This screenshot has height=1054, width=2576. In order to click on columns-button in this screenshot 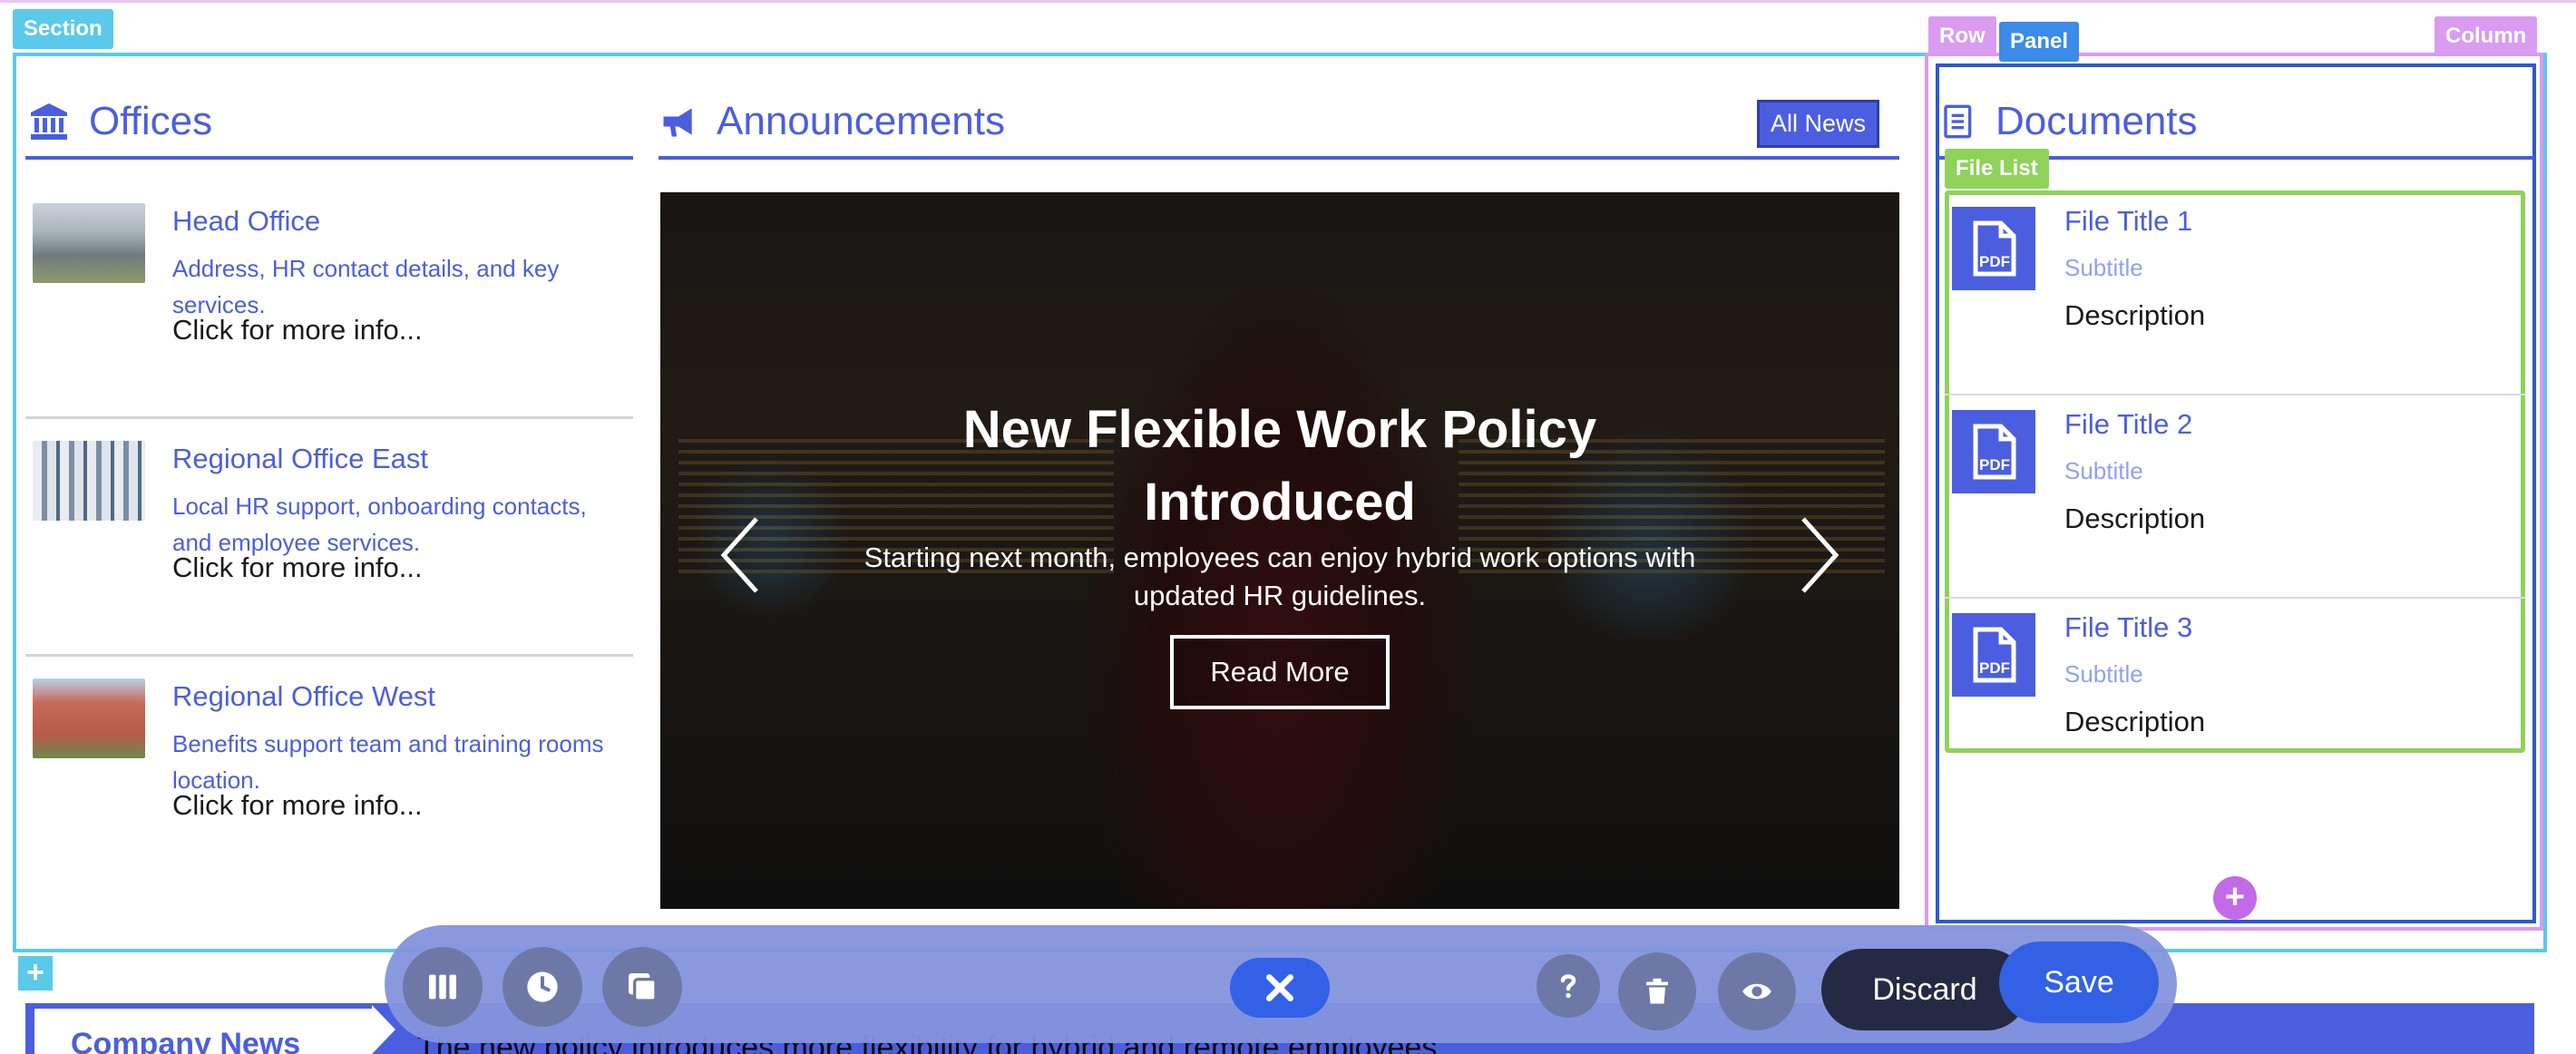, I will do `click(443, 987)`.